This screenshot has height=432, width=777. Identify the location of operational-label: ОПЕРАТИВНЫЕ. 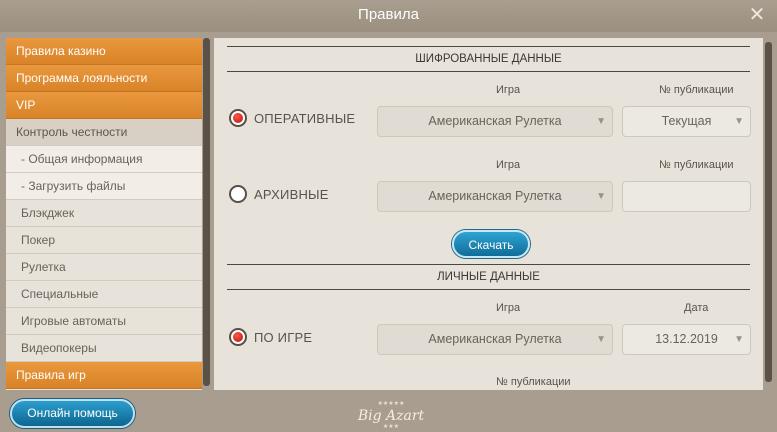
(305, 118).